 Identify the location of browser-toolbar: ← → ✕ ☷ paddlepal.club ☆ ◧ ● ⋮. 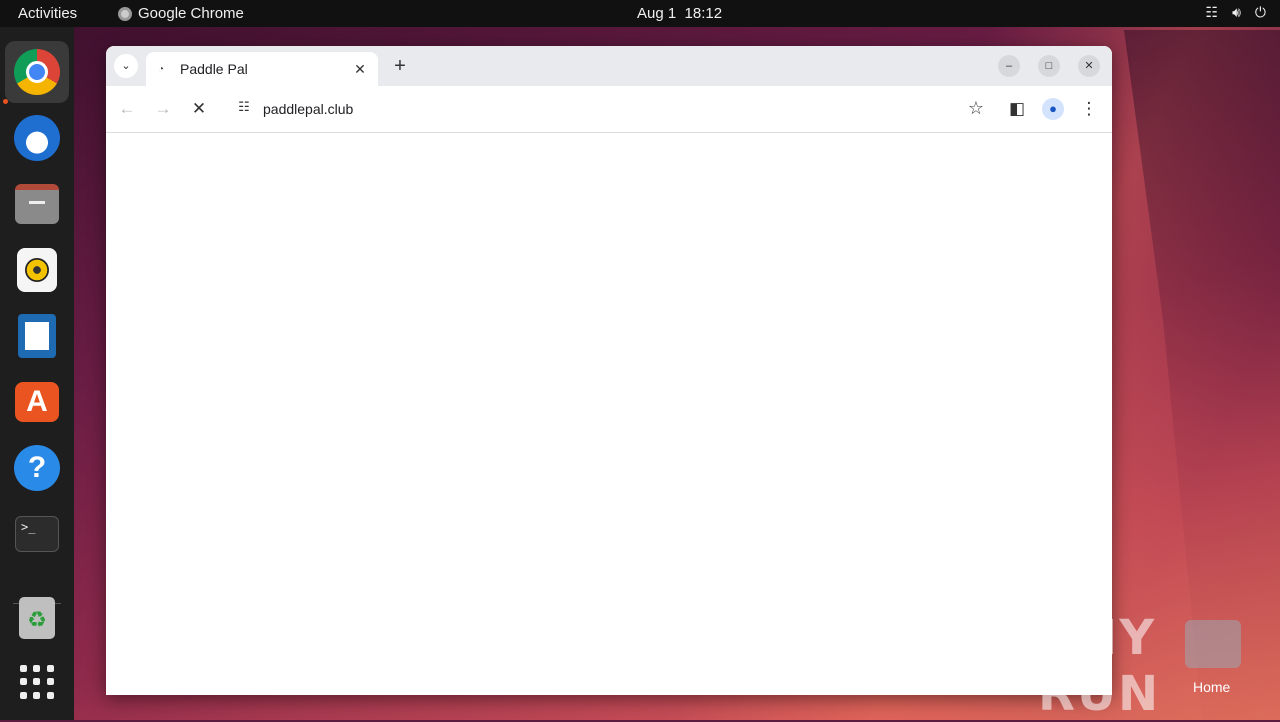
(609, 109).